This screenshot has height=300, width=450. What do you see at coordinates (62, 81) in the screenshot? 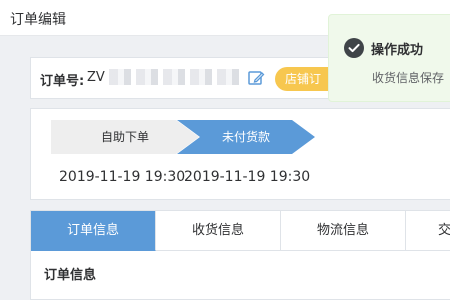
I see `order-number-label: 订单号:` at bounding box center [62, 81].